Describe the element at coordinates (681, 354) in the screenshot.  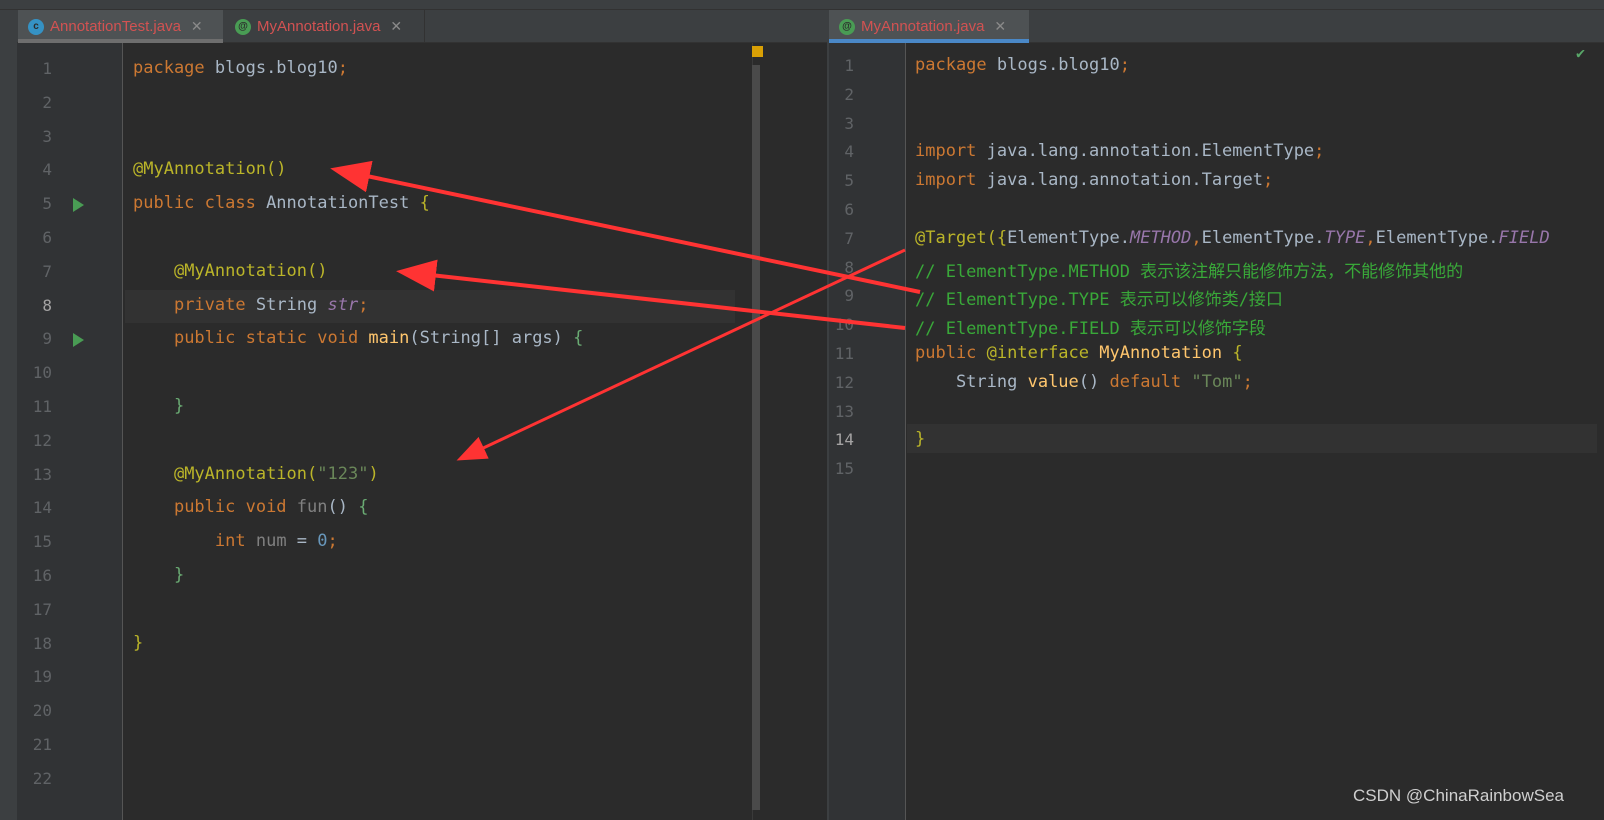
I see `arrow-type` at that location.